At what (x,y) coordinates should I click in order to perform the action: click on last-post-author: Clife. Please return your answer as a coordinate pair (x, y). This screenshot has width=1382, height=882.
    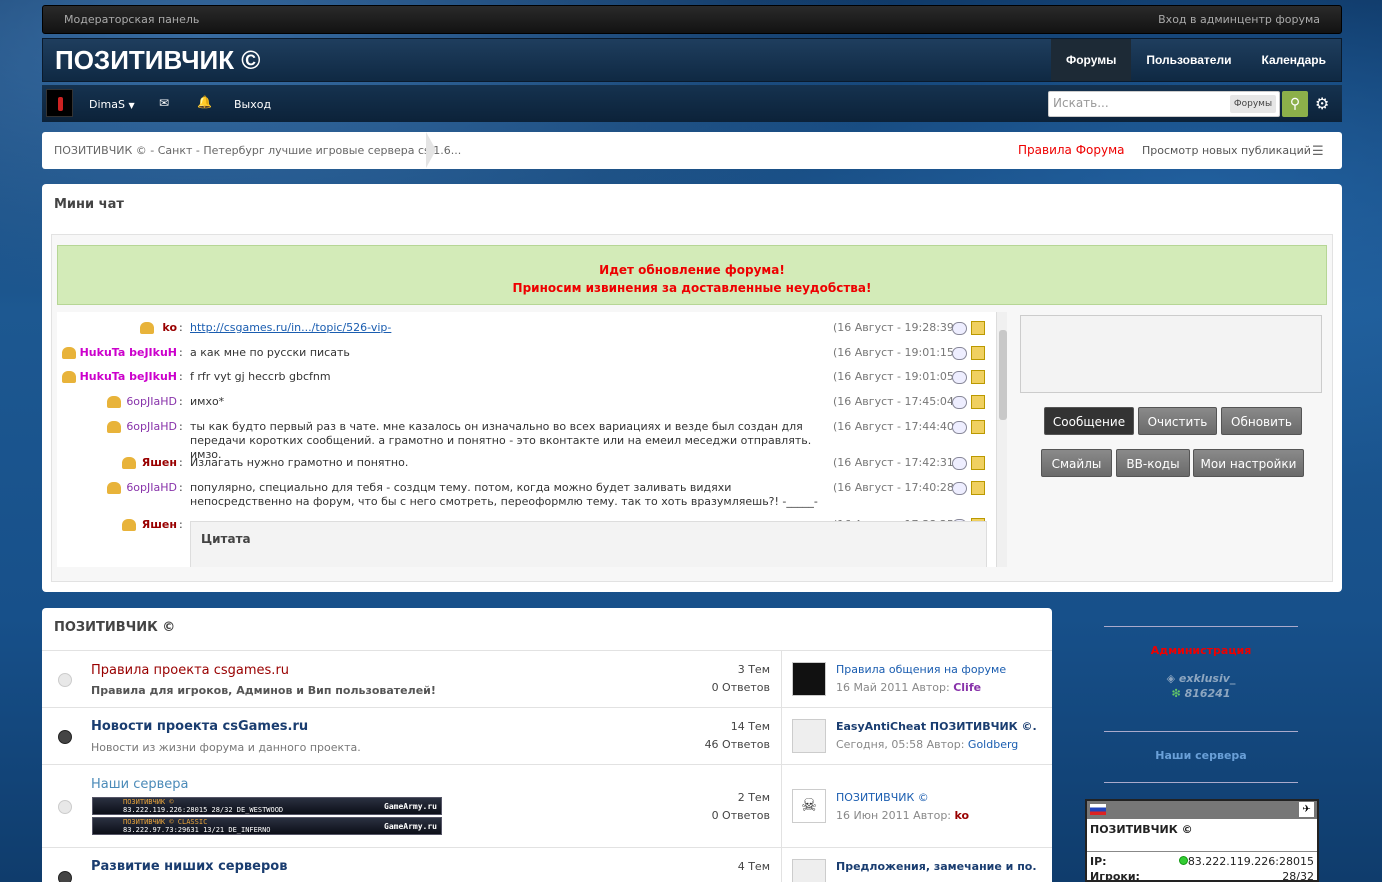
    Looking at the image, I should click on (967, 687).